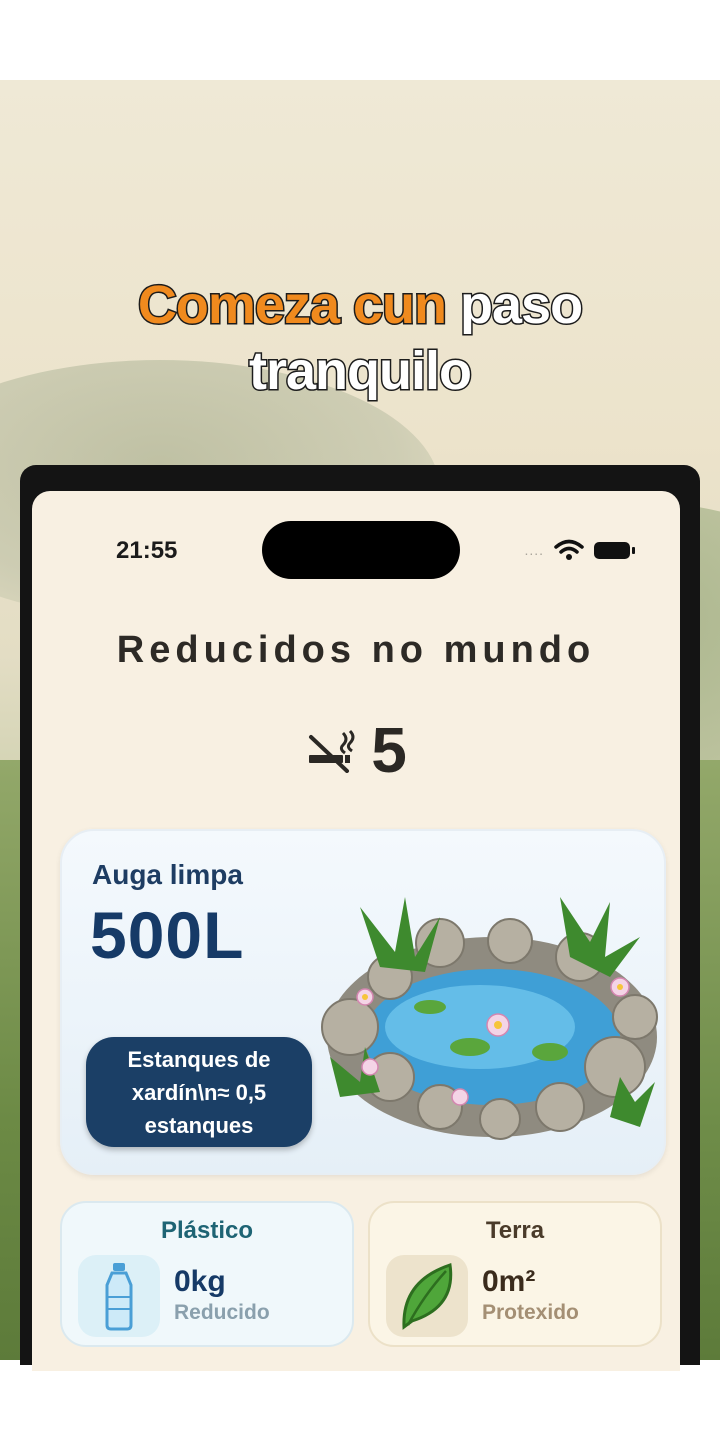  I want to click on plastic-card: Plástico 0kg Reducido, so click(207, 1274).